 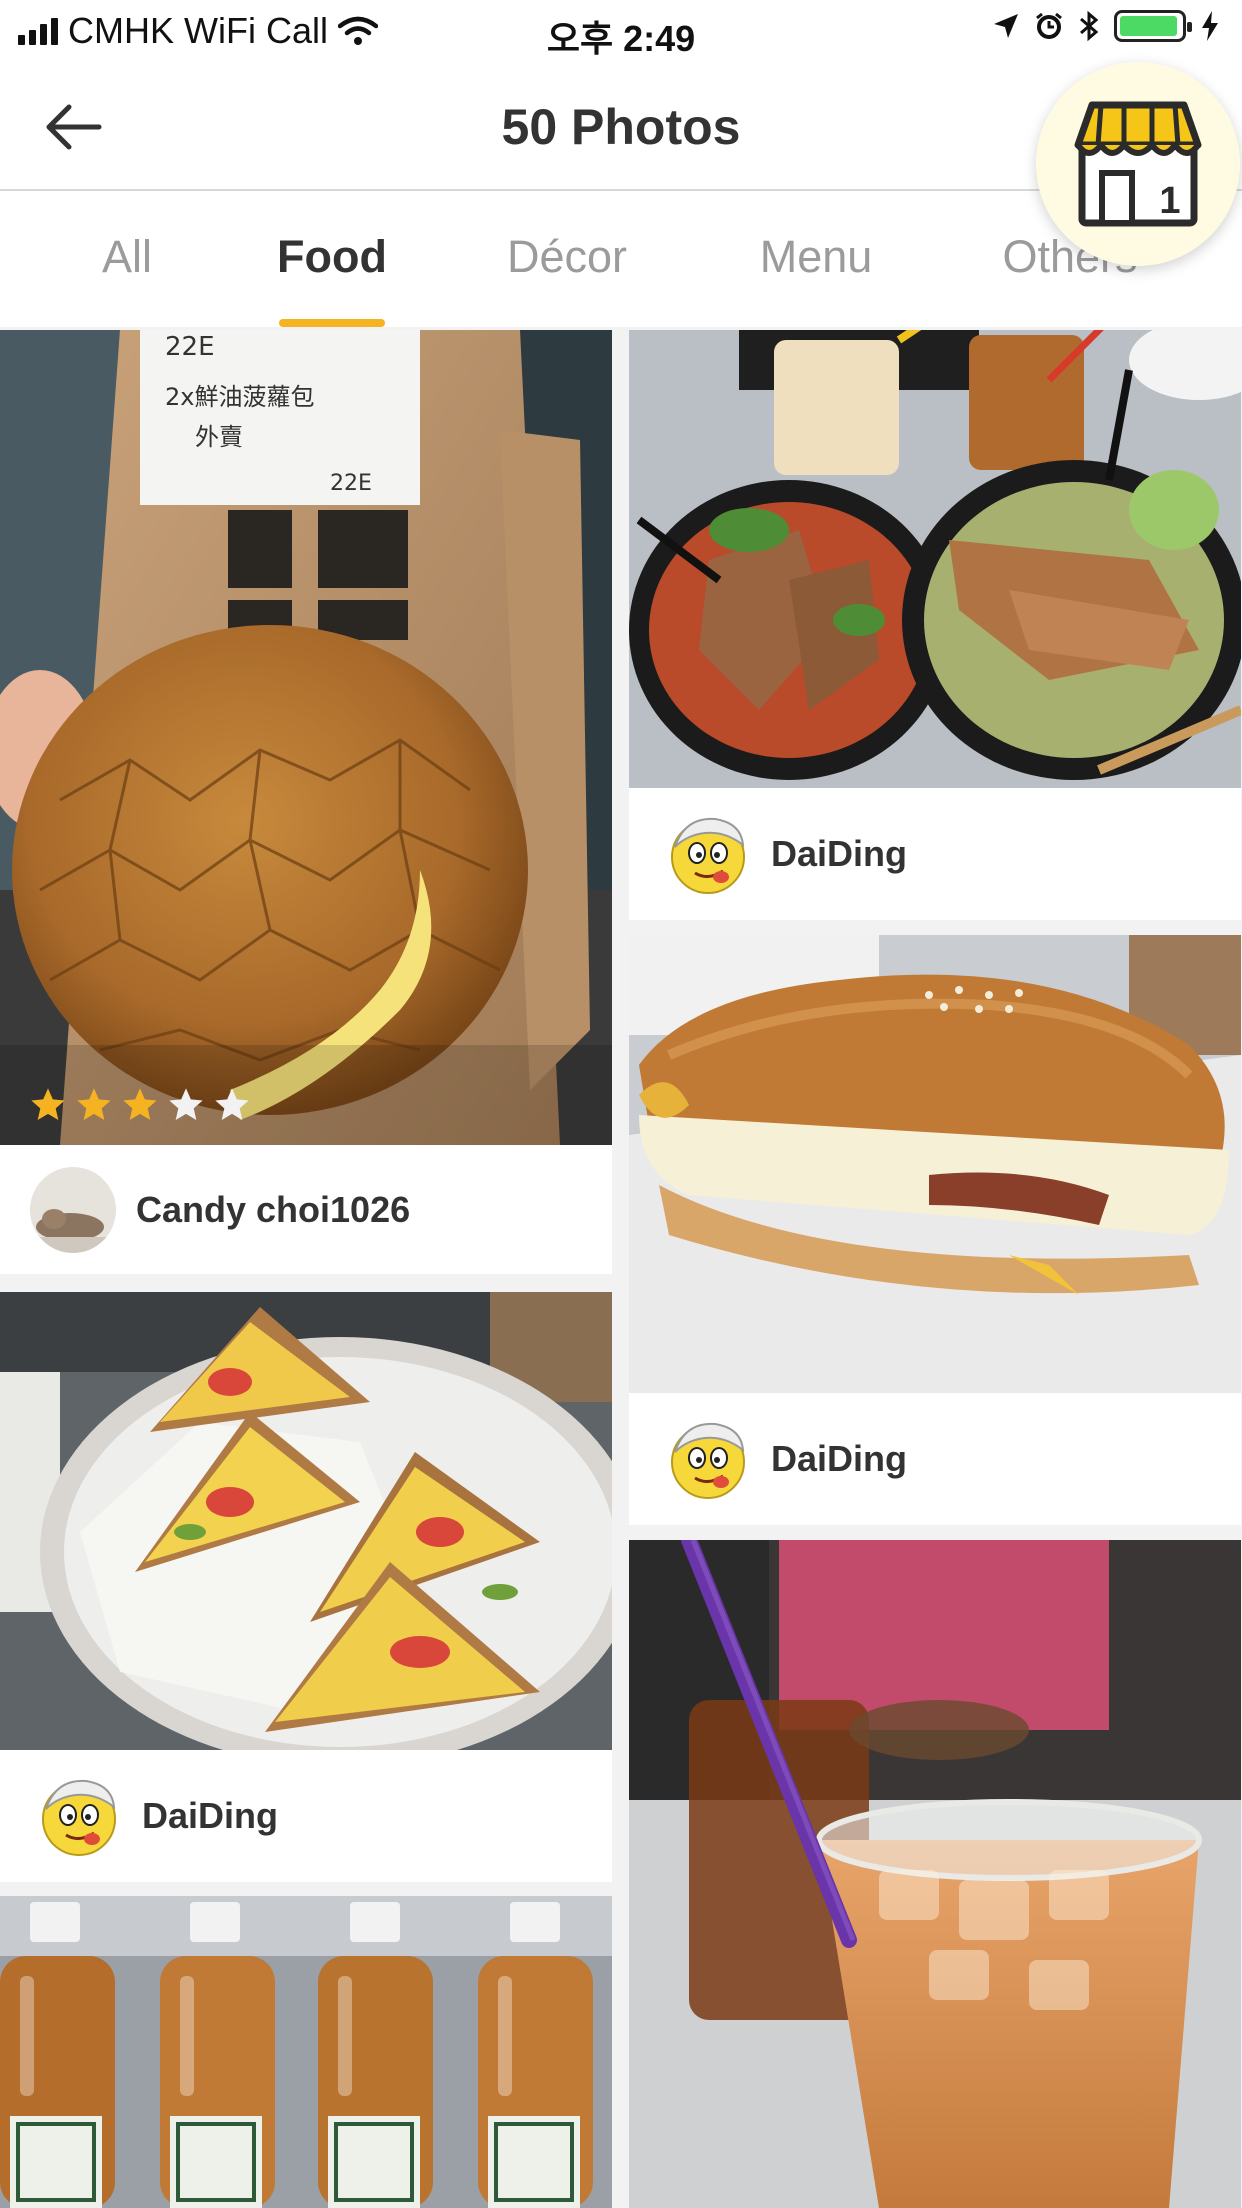 I want to click on location-arrow-icon, so click(x=1006, y=26).